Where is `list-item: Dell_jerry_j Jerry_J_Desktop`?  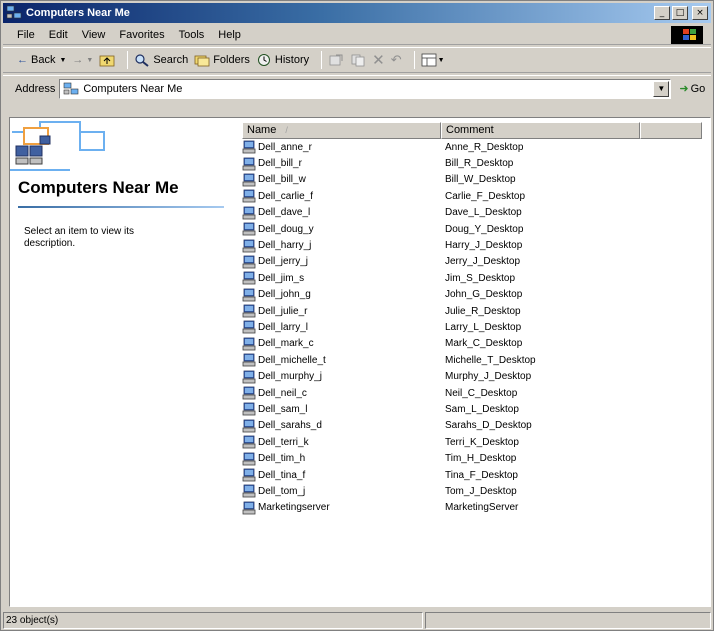 list-item: Dell_jerry_j Jerry_J_Desktop is located at coordinates (477, 262).